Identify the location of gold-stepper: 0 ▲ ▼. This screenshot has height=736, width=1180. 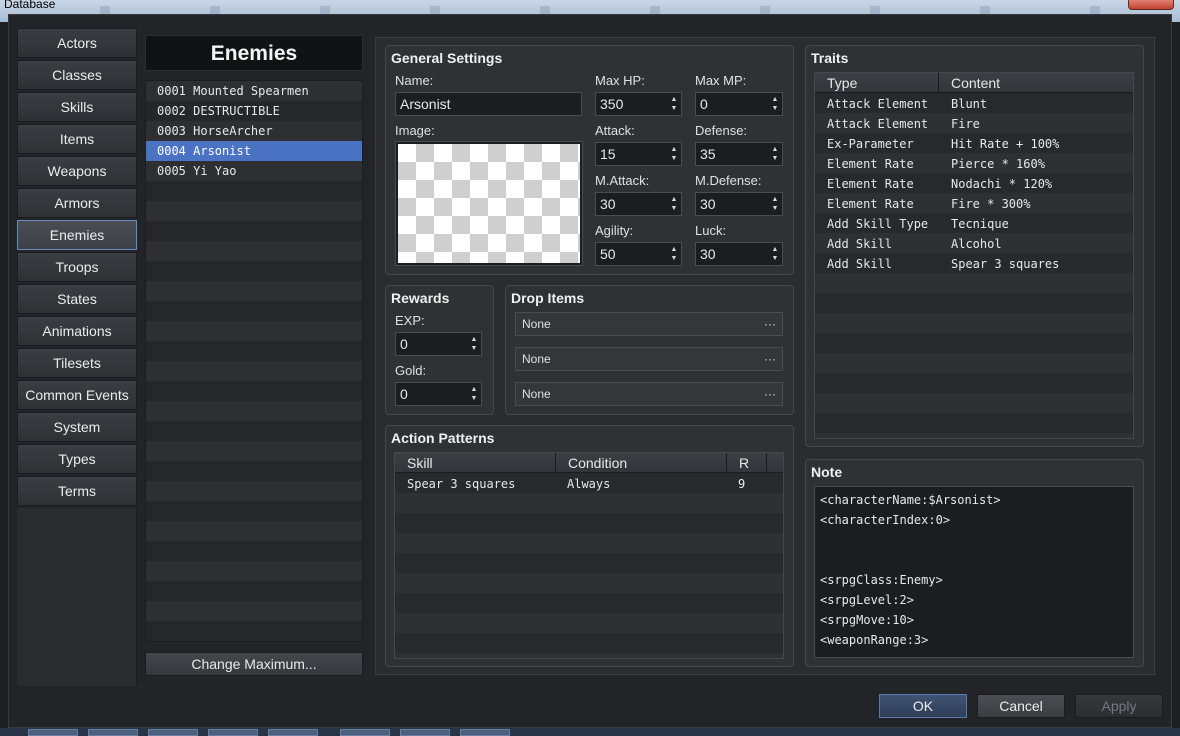
(438, 394).